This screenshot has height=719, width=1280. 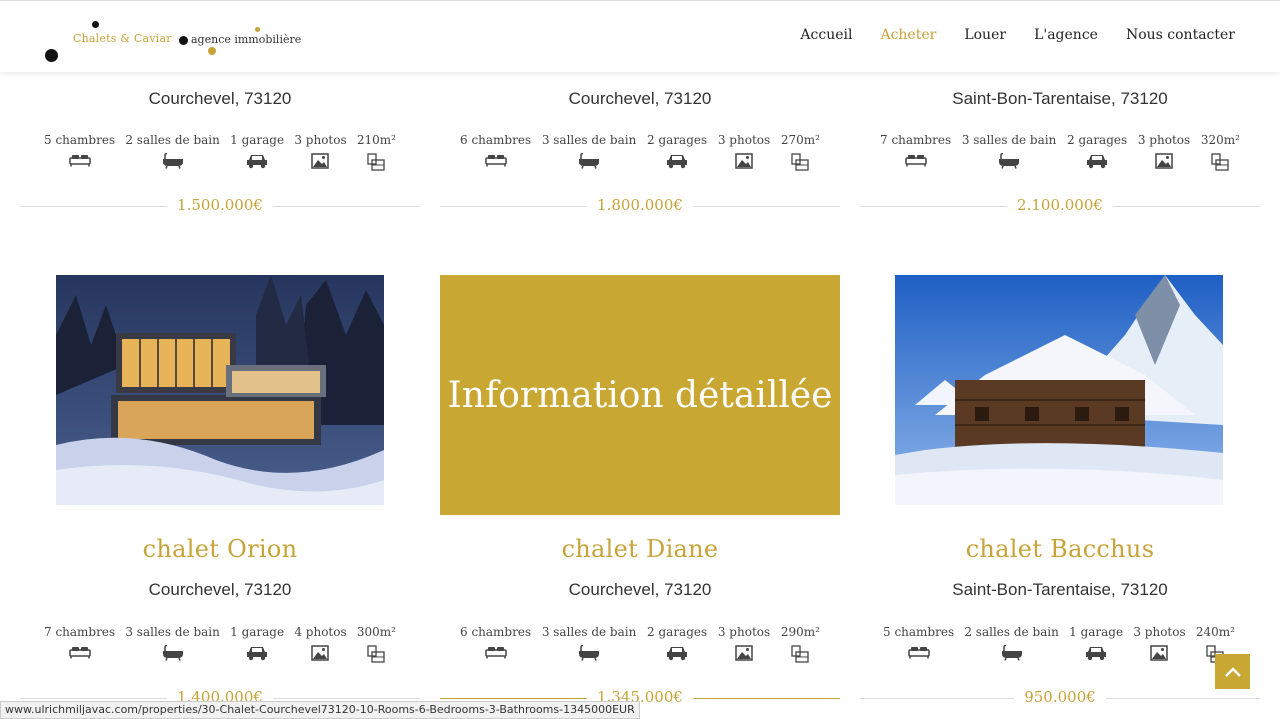 What do you see at coordinates (1215, 632) in the screenshot?
I see `feature-label: 240m²` at bounding box center [1215, 632].